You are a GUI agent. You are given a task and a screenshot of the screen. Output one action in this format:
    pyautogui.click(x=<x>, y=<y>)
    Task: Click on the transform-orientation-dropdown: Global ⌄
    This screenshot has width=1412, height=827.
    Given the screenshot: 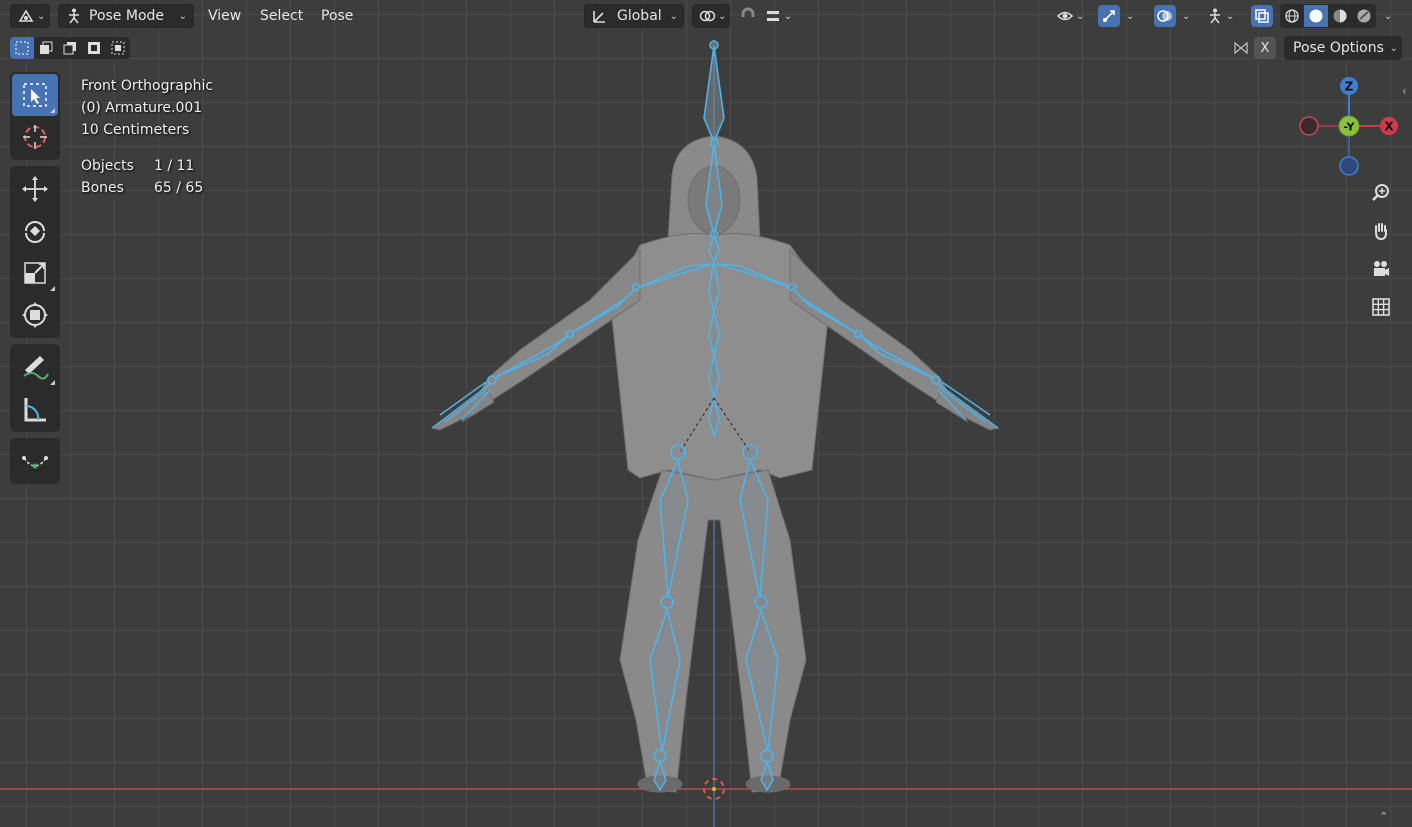 What is the action you would take?
    pyautogui.click(x=634, y=16)
    